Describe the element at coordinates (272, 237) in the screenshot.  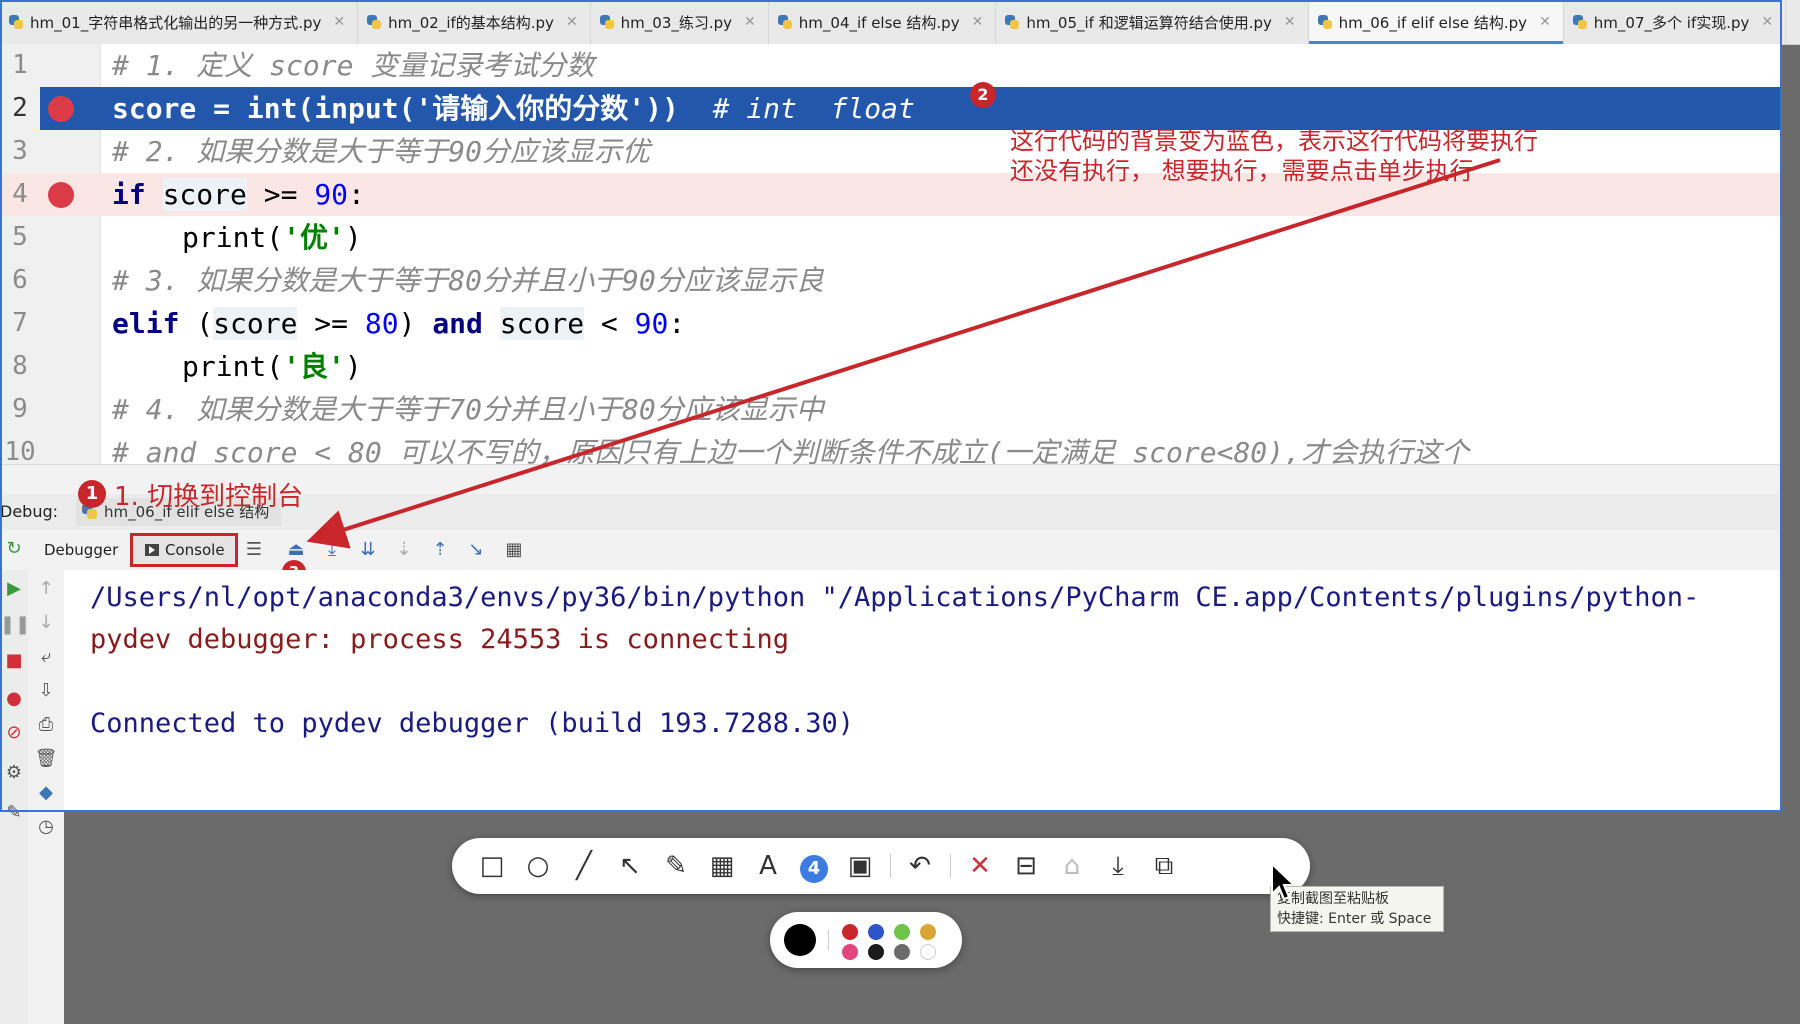
I see `code-text: print('优')` at that location.